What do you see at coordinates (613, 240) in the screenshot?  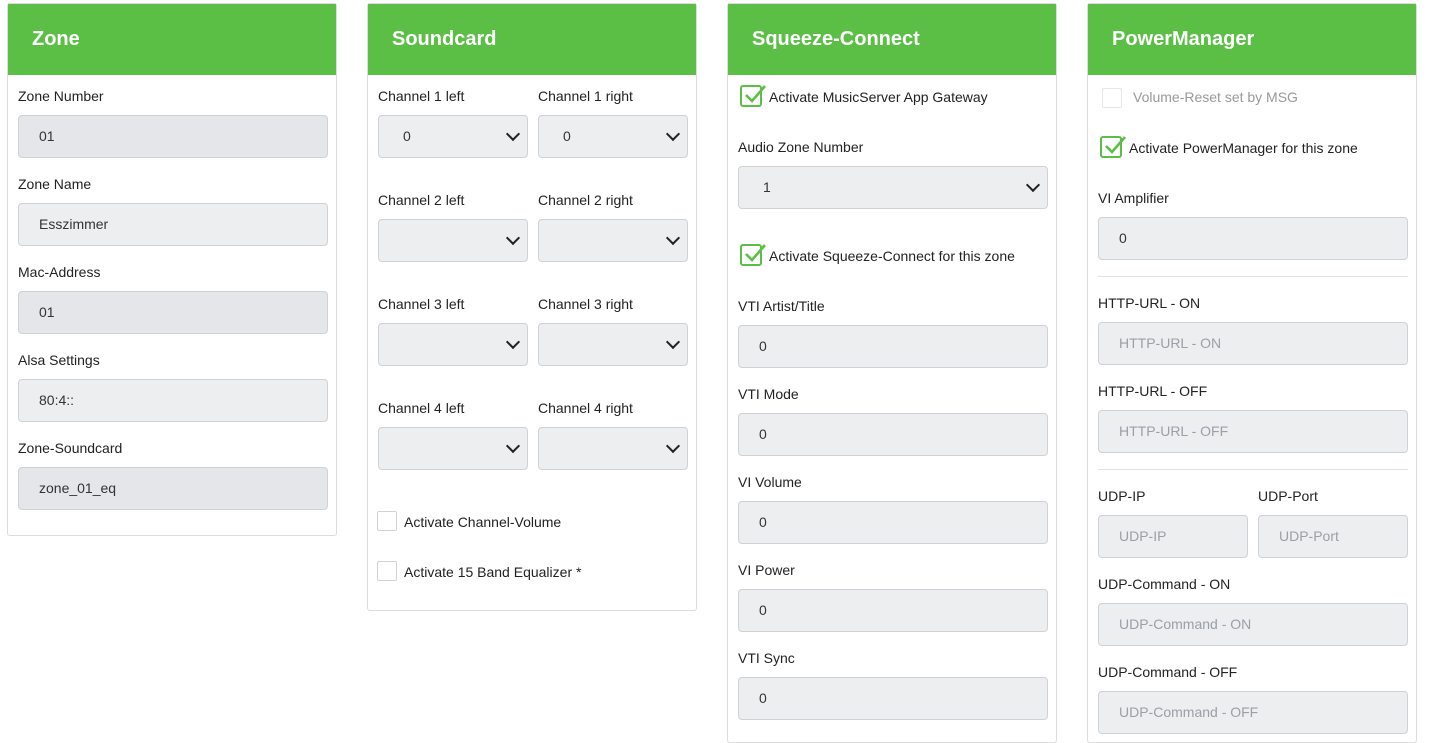 I see `channel-2-right-select` at bounding box center [613, 240].